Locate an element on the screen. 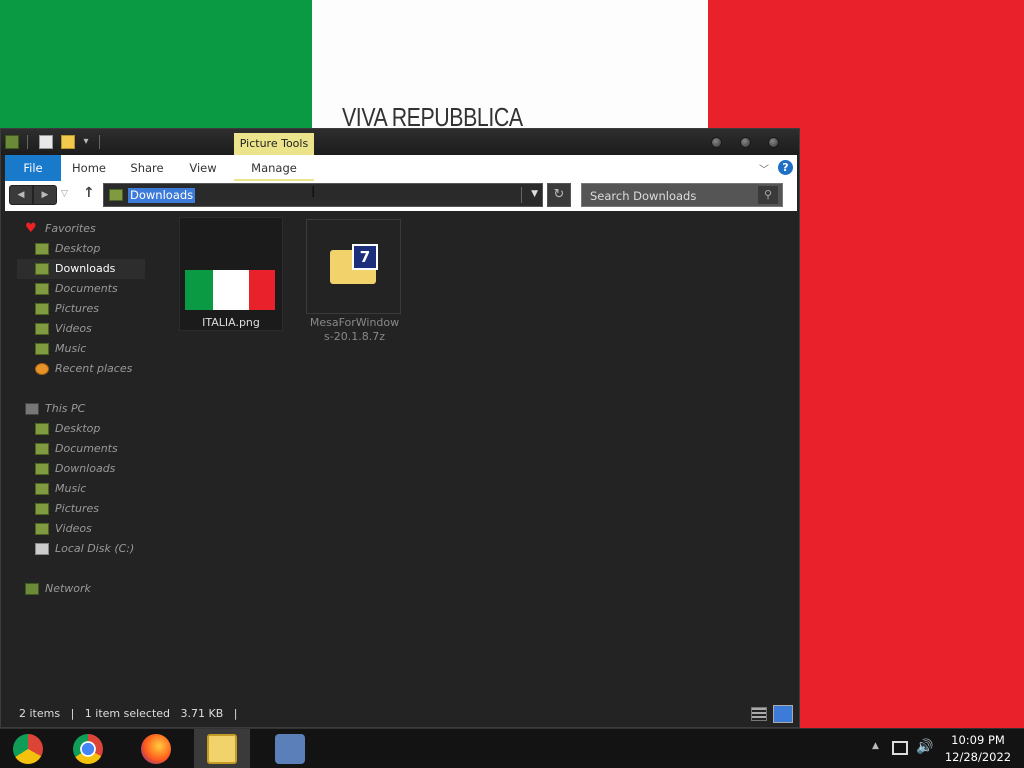 This screenshot has height=768, width=1024. explorer-app-icon is located at coordinates (12, 142).